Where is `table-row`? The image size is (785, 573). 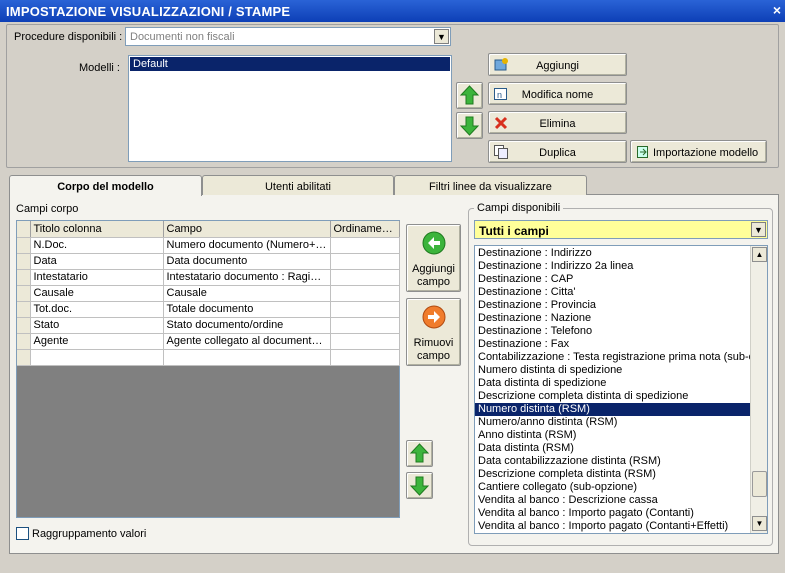 table-row is located at coordinates (208, 357).